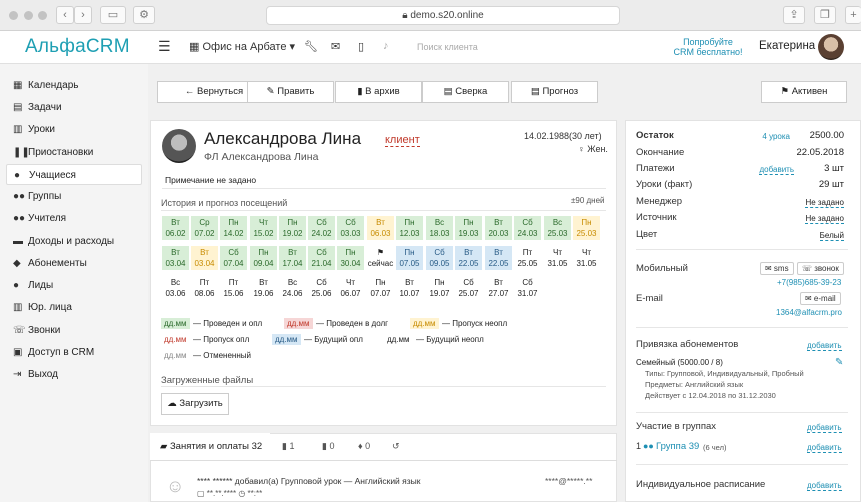 This screenshot has height=502, width=861. Describe the element at coordinates (824, 346) in the screenshot. I see `add-subscription-link: добавить` at that location.